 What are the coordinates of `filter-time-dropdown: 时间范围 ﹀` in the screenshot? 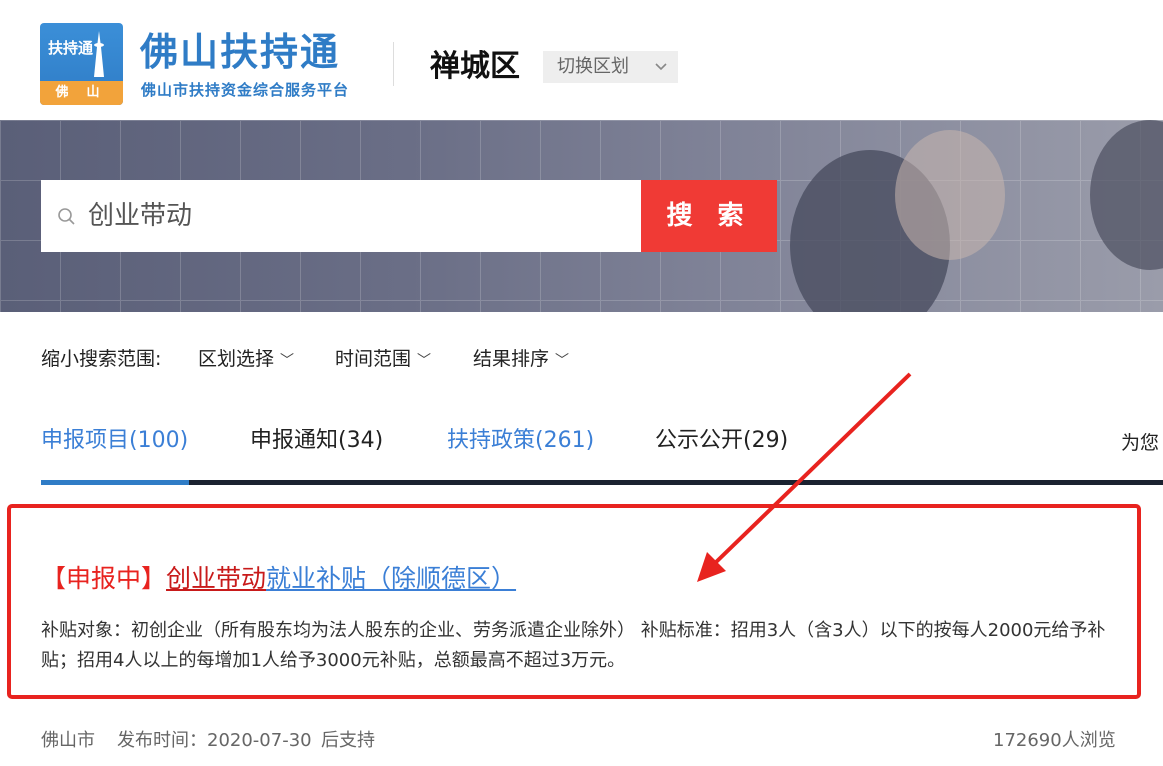 It's located at (383, 357).